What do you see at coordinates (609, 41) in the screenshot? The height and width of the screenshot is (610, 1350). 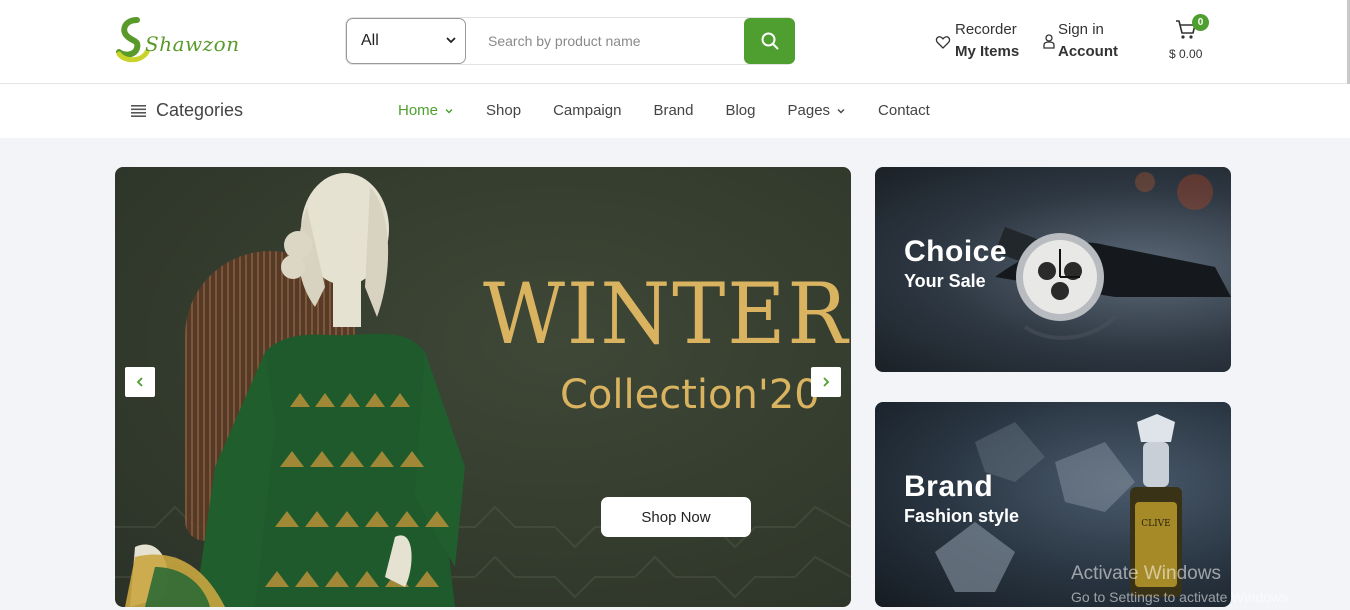 I see `search-input` at bounding box center [609, 41].